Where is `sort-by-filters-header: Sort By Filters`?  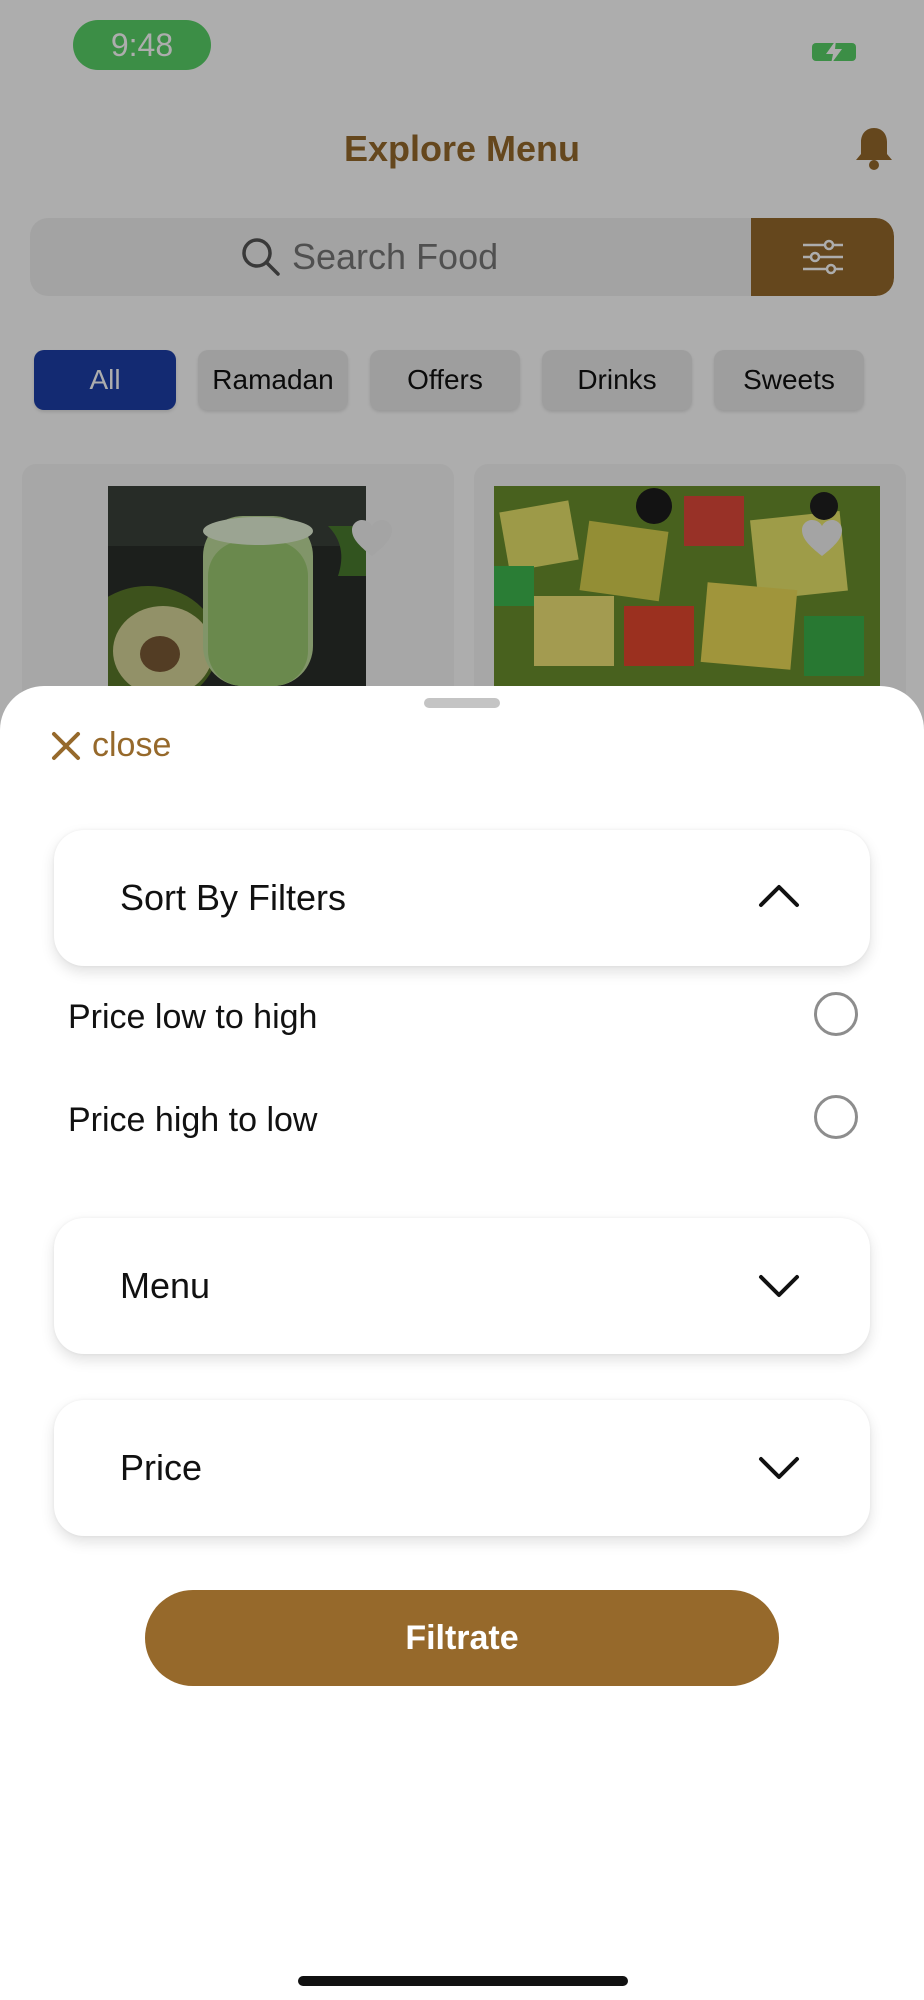 sort-by-filters-header: Sort By Filters is located at coordinates (462, 898).